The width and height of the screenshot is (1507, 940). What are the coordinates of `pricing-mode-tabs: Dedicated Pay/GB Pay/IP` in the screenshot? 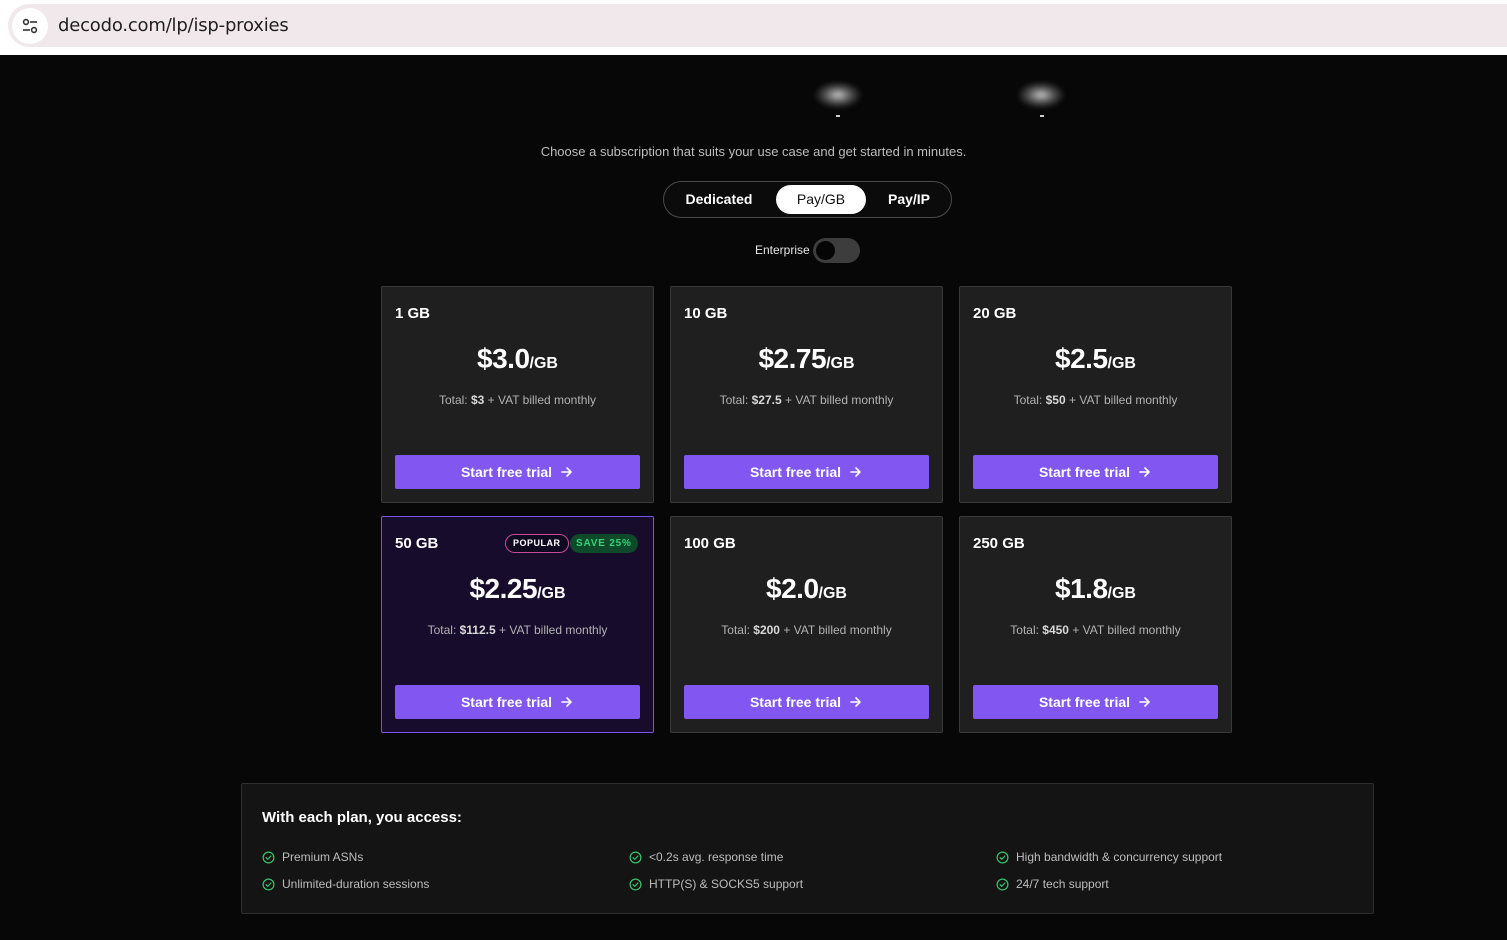 It's located at (807, 199).